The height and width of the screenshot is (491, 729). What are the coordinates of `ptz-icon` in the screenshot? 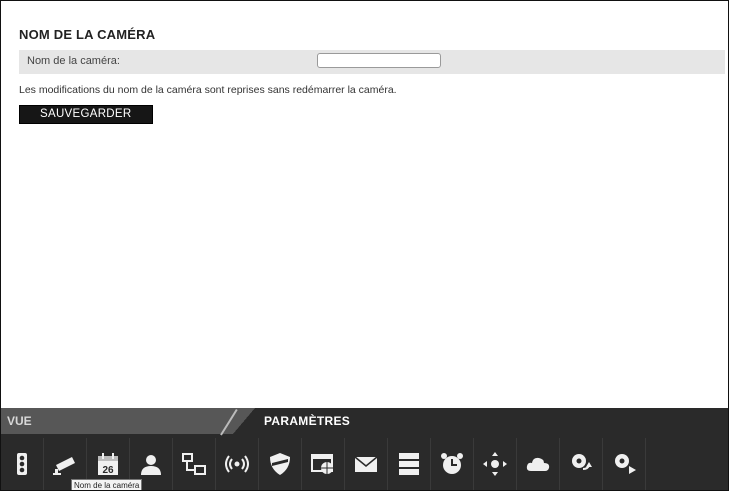 It's located at (495, 464).